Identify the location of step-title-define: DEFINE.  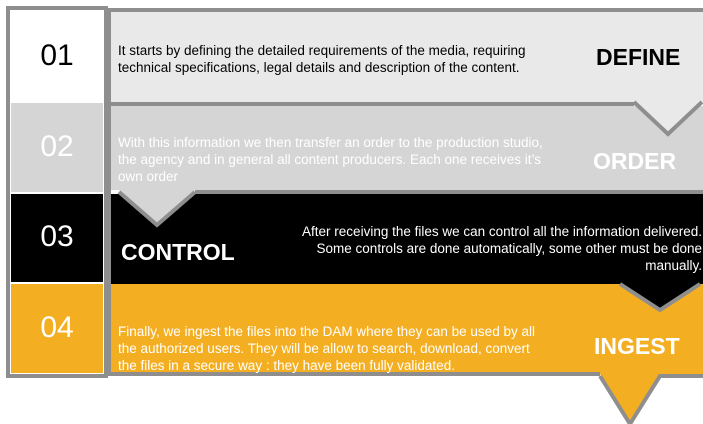
(638, 57).